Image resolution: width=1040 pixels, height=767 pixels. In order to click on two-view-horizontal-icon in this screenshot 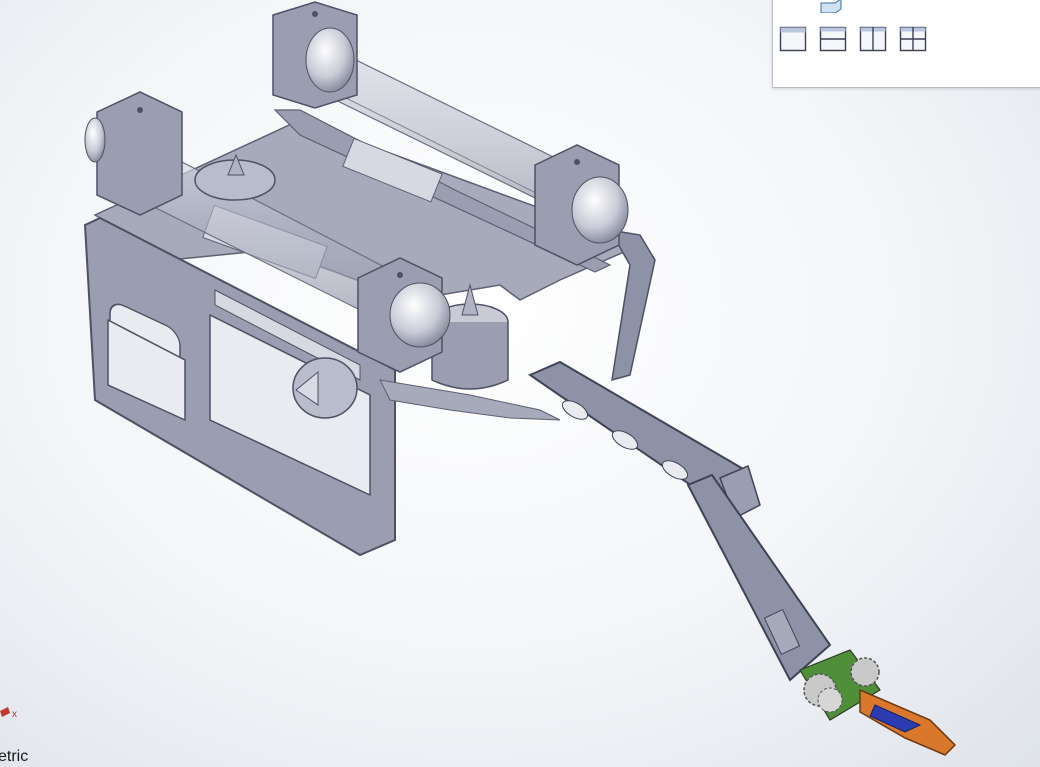, I will do `click(833, 39)`.